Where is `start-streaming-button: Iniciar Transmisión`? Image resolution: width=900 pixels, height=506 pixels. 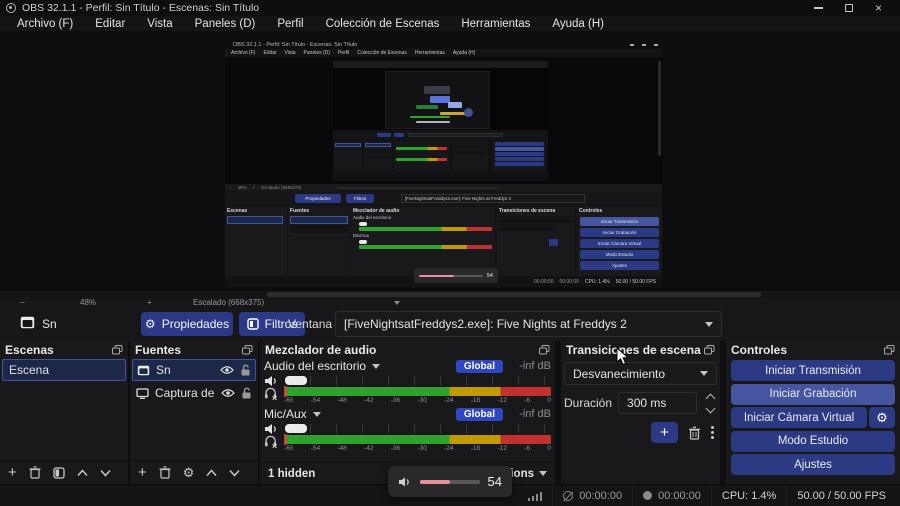 start-streaming-button: Iniciar Transmisión is located at coordinates (813, 370).